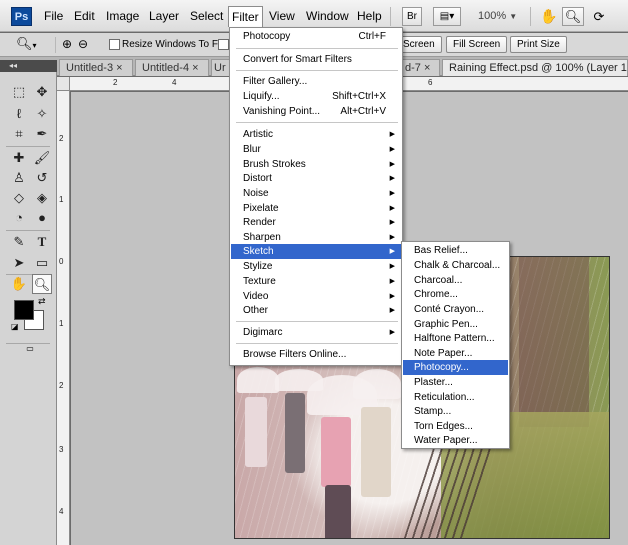 This screenshot has width=628, height=545. Describe the element at coordinates (258, 134) in the screenshot. I see `menu-item-label: Artistic` at that location.